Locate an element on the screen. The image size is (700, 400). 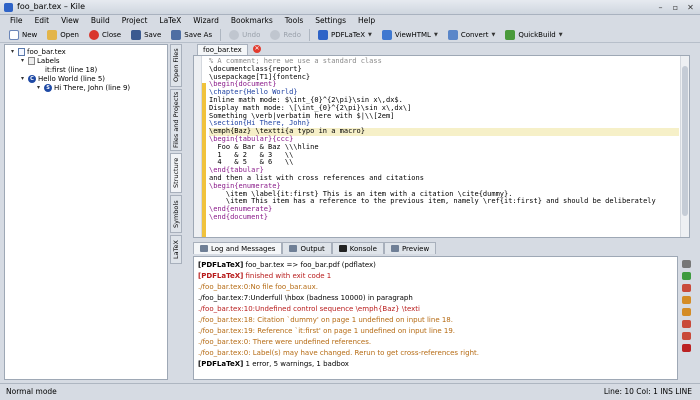
save-button: Save is located at coordinates (146, 35).